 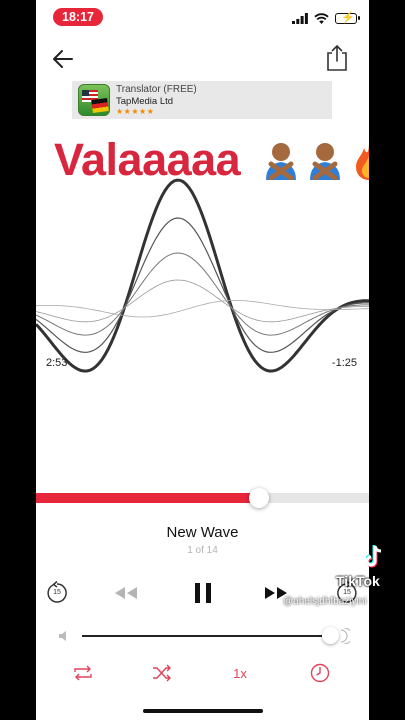 What do you see at coordinates (337, 58) in the screenshot?
I see `share-button` at bounding box center [337, 58].